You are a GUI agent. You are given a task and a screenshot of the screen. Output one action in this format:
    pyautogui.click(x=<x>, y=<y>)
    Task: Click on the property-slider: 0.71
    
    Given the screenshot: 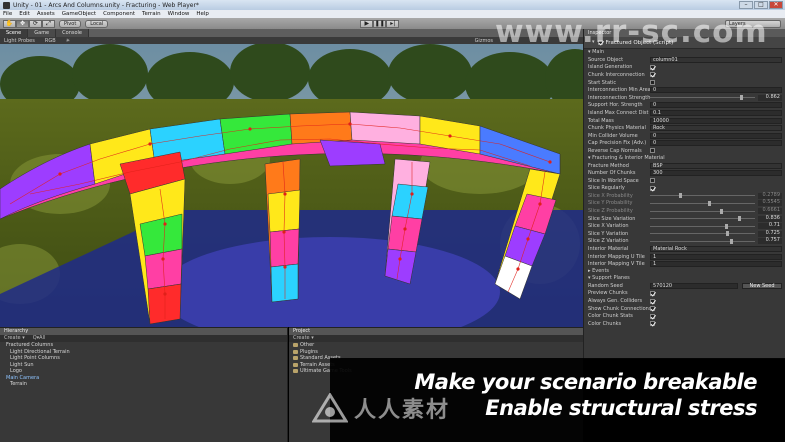 What is the action you would take?
    pyautogui.click(x=716, y=226)
    